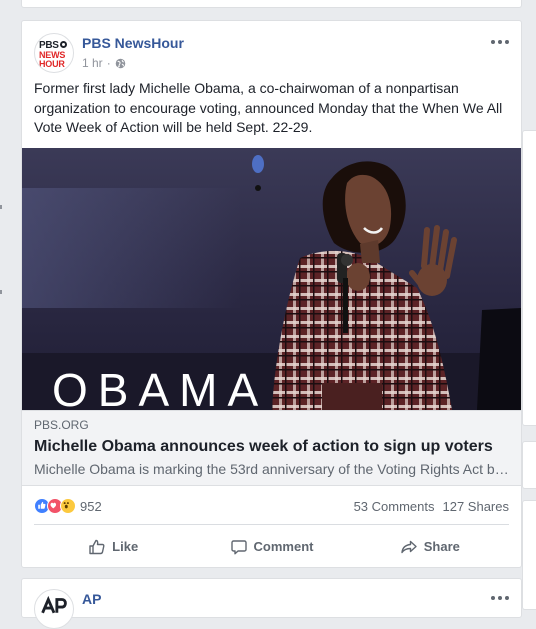 The image size is (536, 629). What do you see at coordinates (500, 598) in the screenshot?
I see `next-post-options-icon` at bounding box center [500, 598].